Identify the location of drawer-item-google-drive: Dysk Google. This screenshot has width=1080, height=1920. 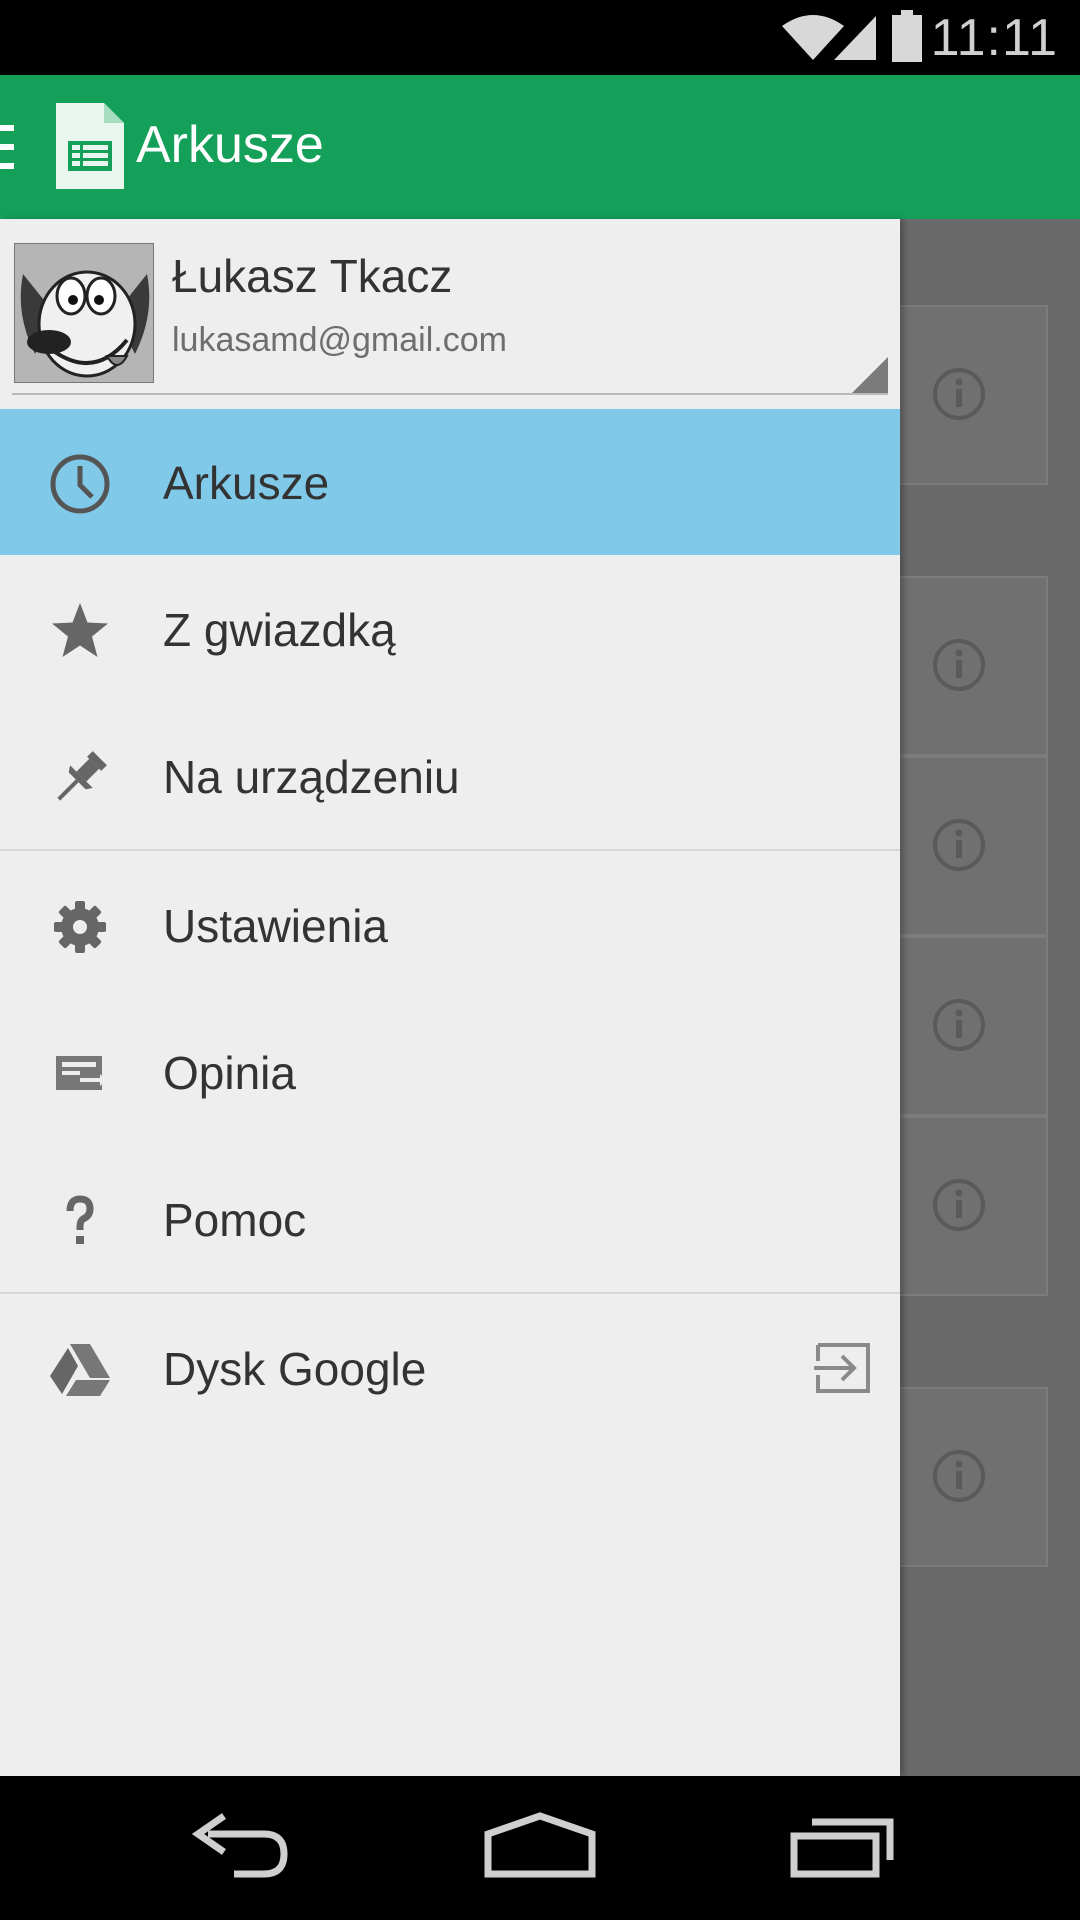
(450, 1368).